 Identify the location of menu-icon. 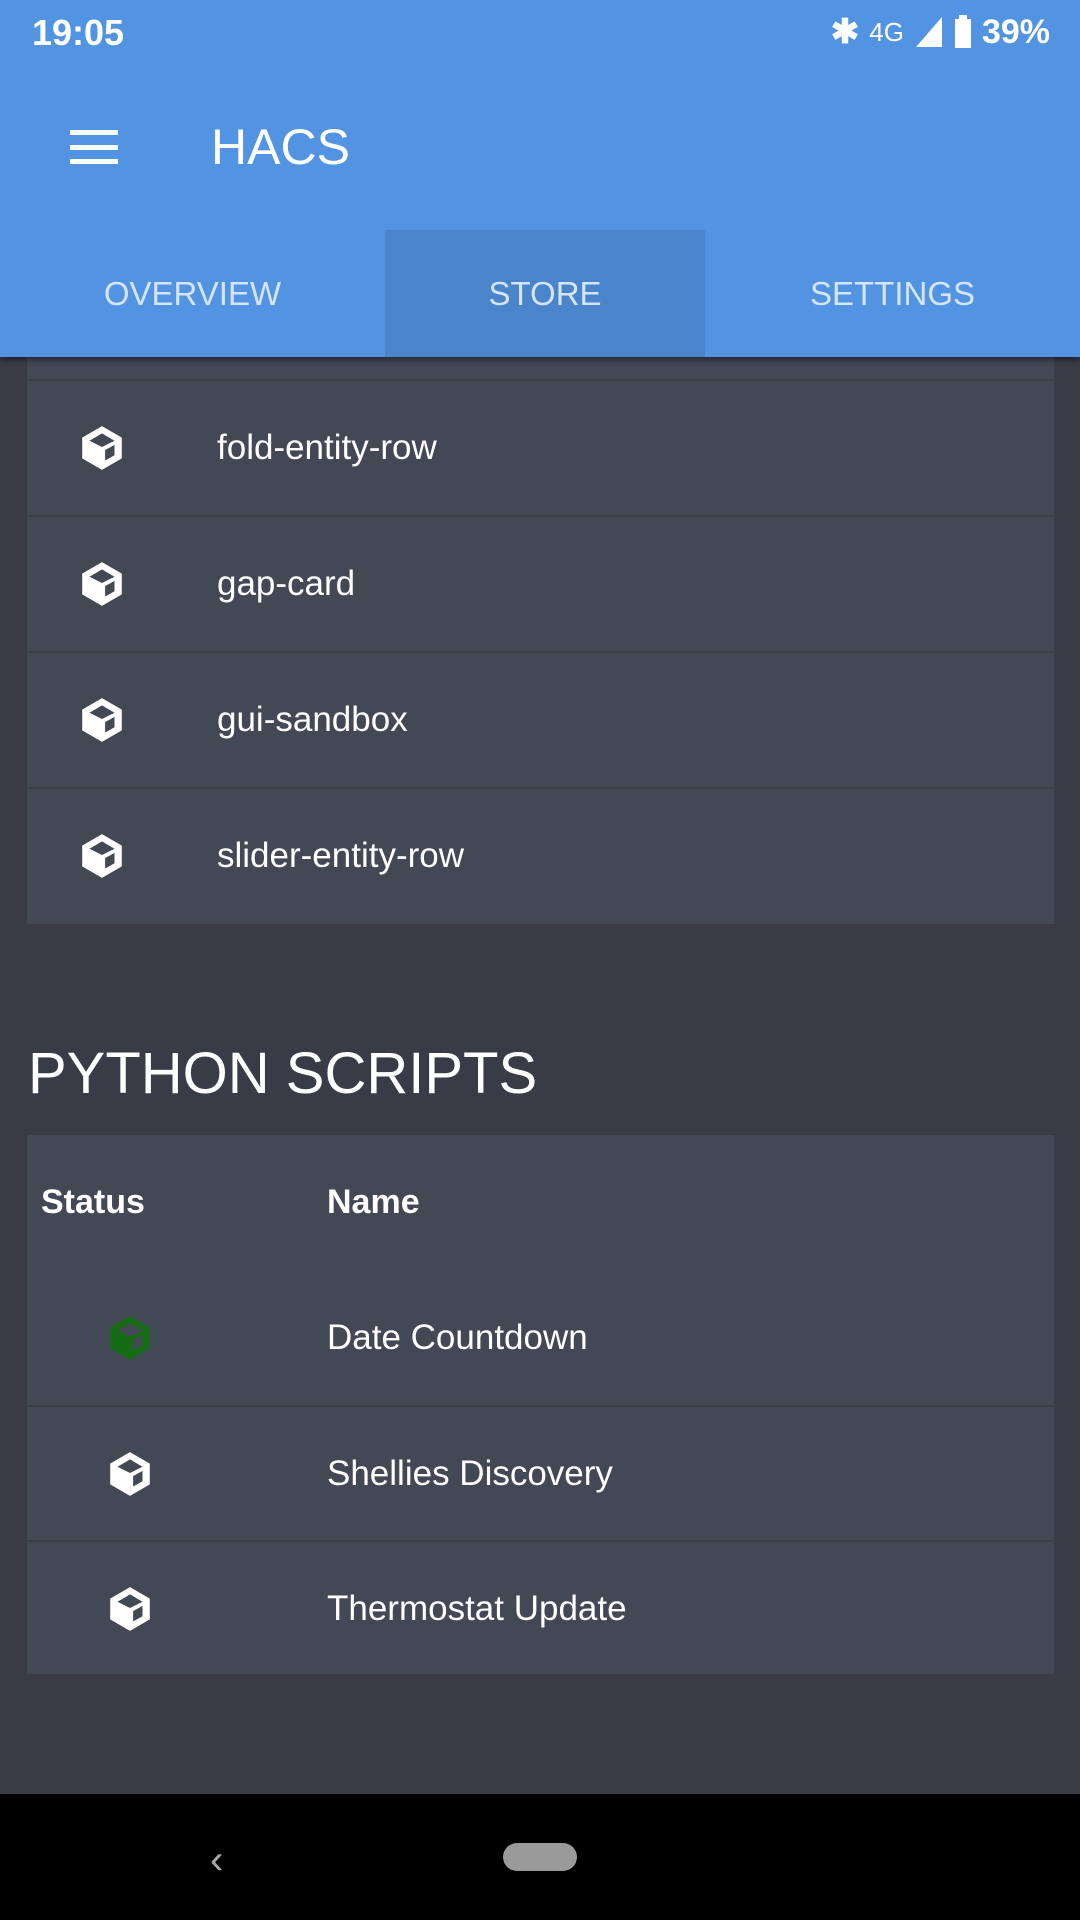
(94, 147).